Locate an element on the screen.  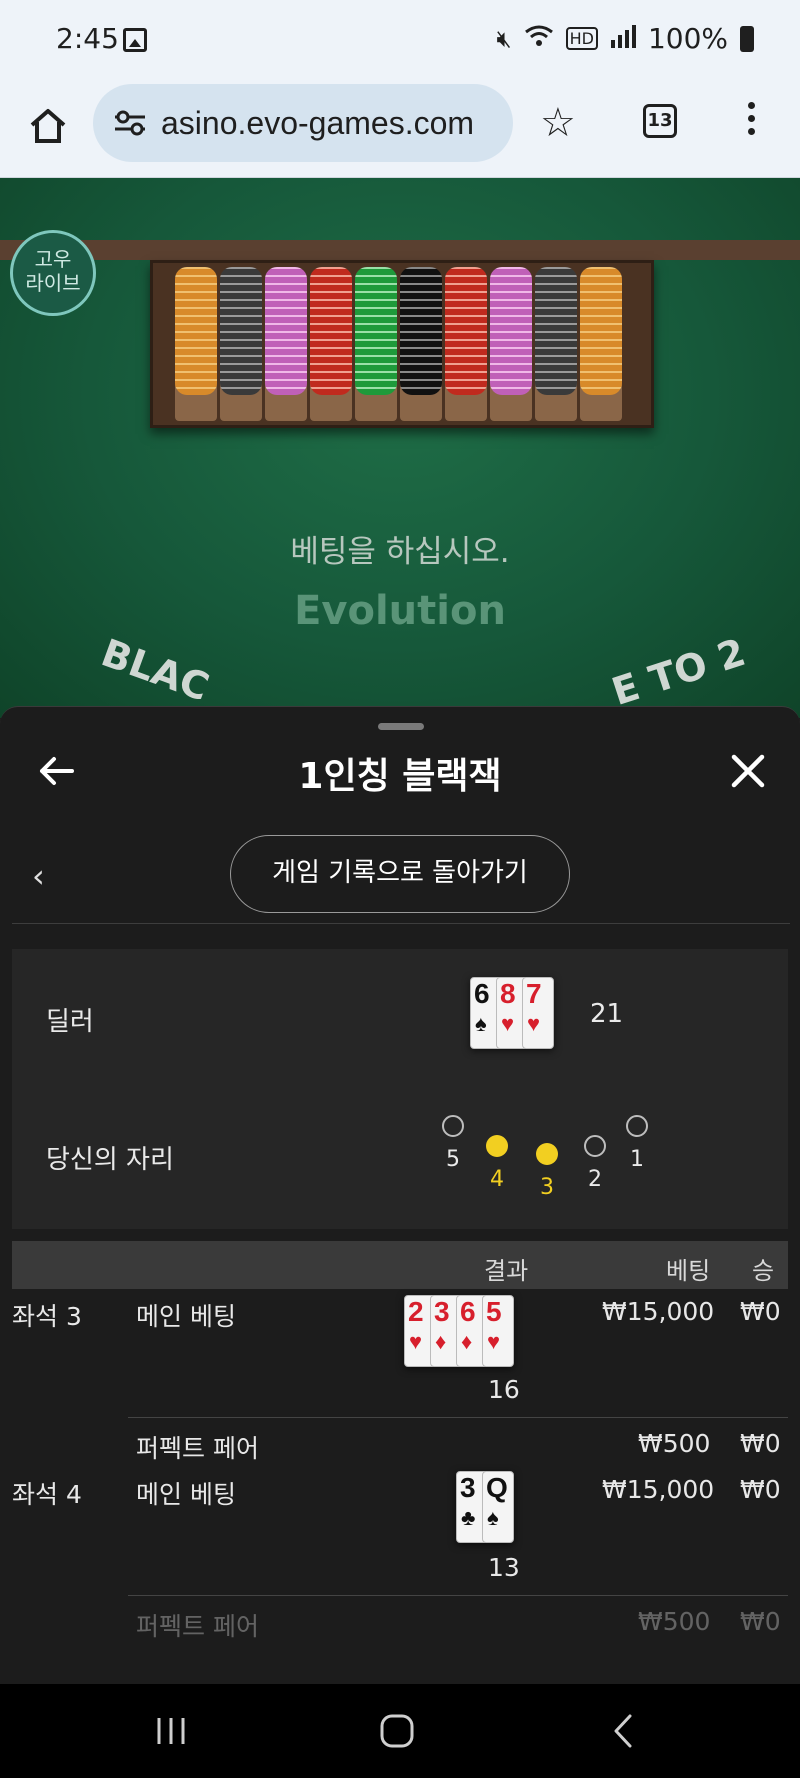
seat-1-indicator is located at coordinates (637, 1126).